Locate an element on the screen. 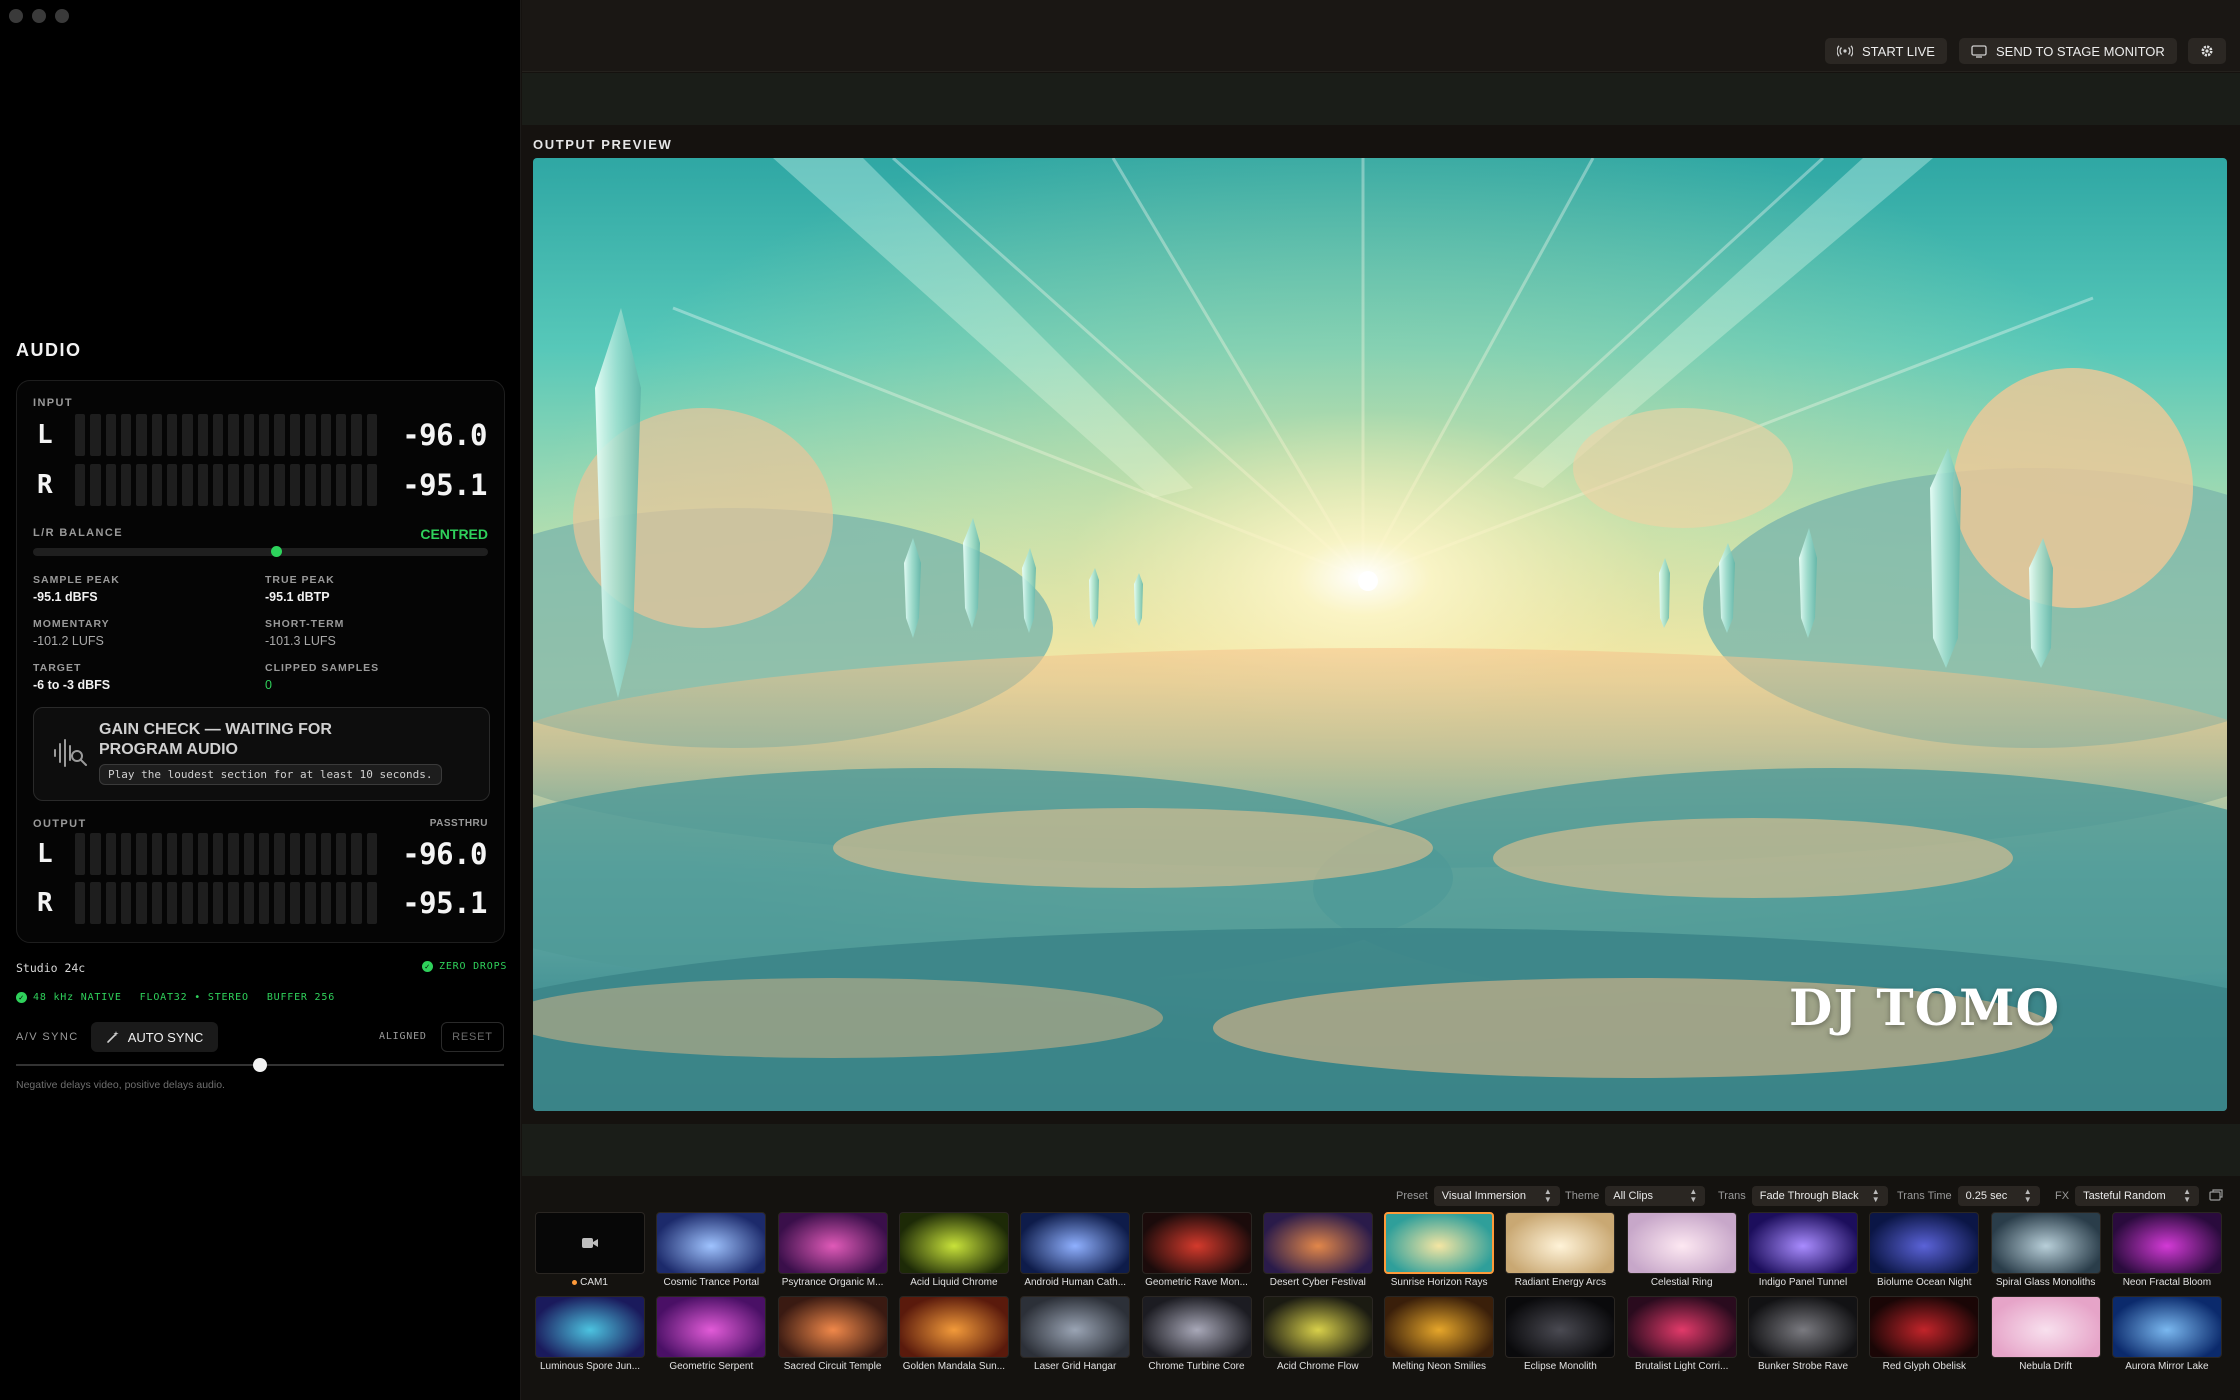 The image size is (2240, 1400). clip-tile: Bunker Strobe Rave is located at coordinates (1803, 1335).